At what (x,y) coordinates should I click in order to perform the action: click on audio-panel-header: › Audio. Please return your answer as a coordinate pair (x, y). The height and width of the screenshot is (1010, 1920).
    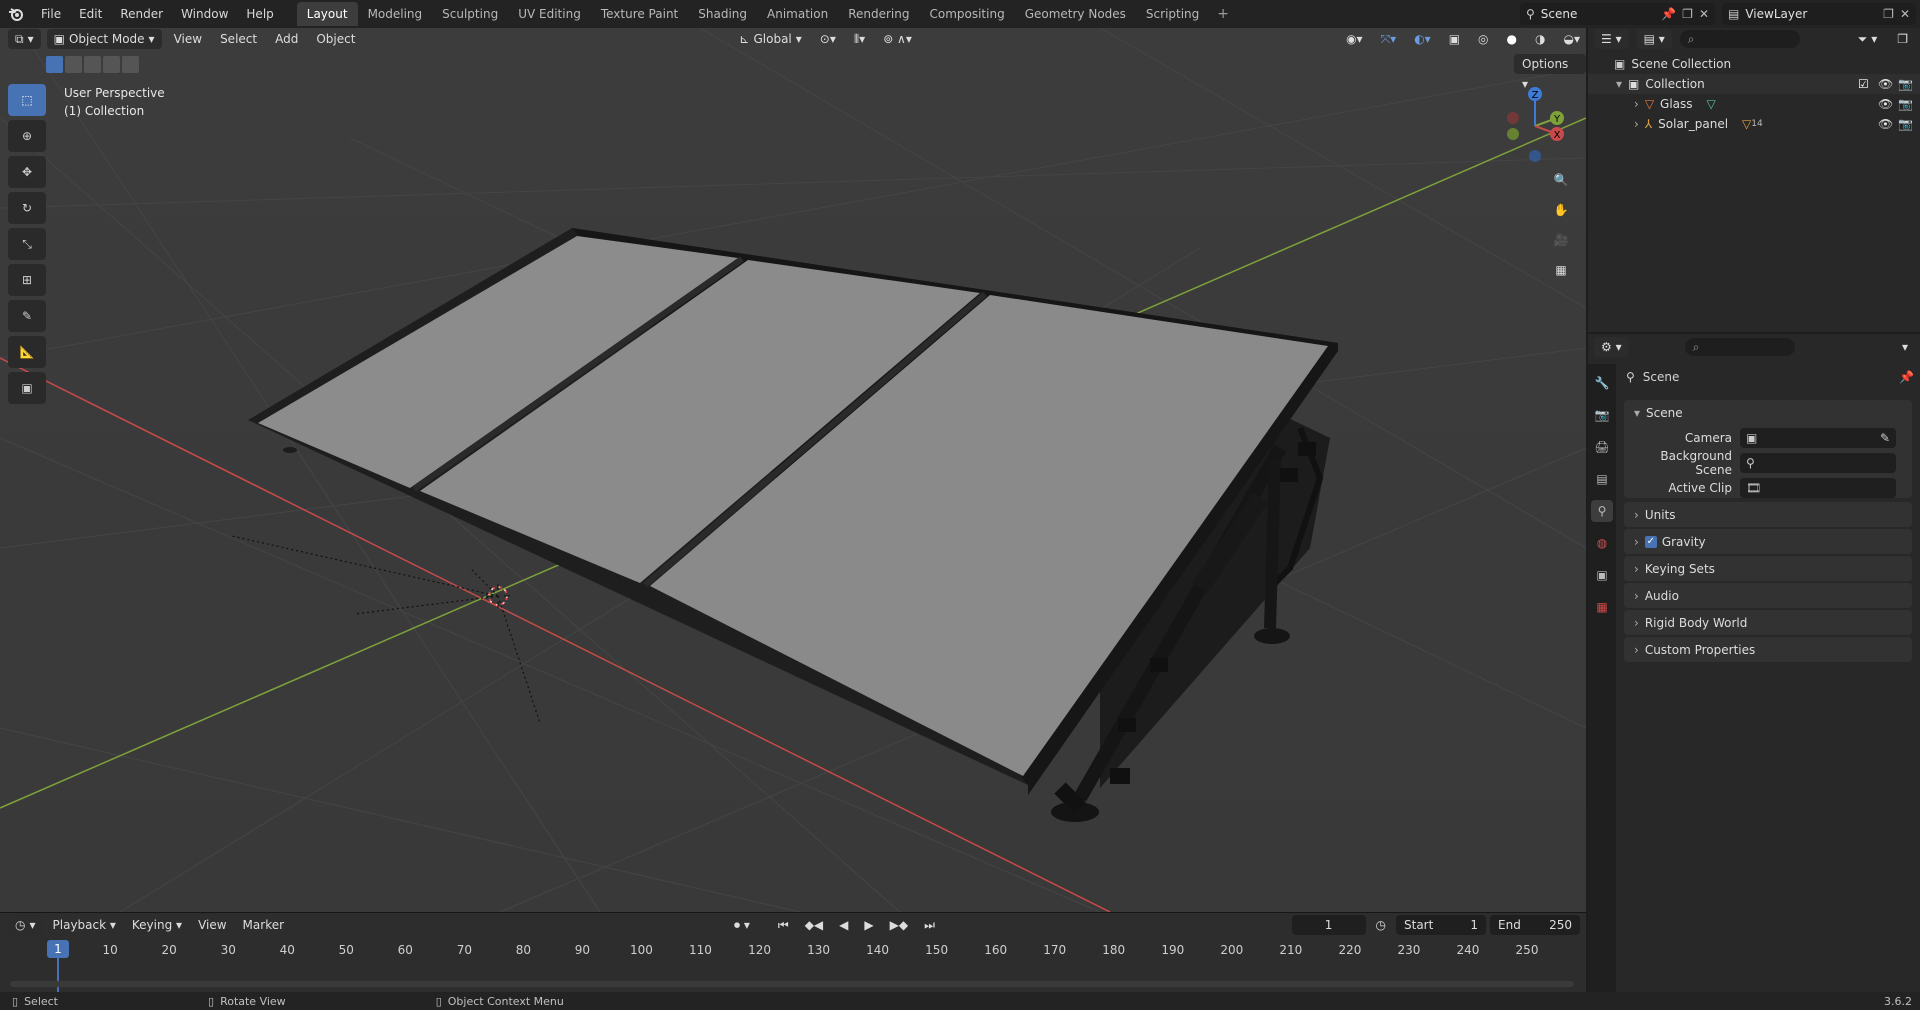
    Looking at the image, I should click on (1768, 595).